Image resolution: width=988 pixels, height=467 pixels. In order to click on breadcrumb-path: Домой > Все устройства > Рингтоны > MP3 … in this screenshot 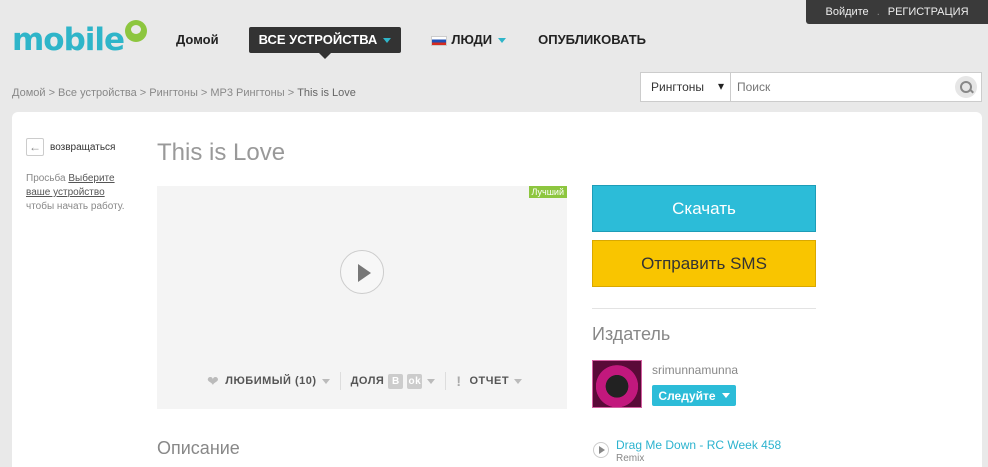, I will do `click(154, 93)`.